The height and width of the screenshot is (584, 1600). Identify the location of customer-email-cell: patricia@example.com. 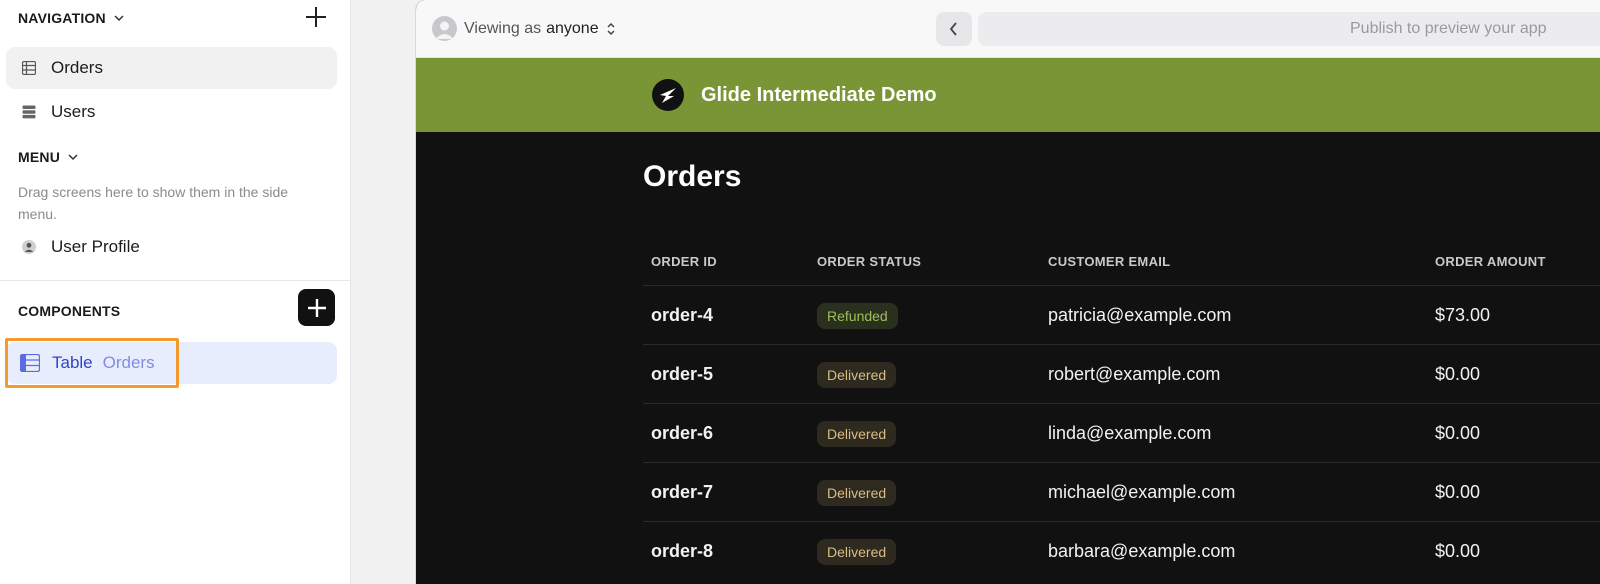
(1140, 315).